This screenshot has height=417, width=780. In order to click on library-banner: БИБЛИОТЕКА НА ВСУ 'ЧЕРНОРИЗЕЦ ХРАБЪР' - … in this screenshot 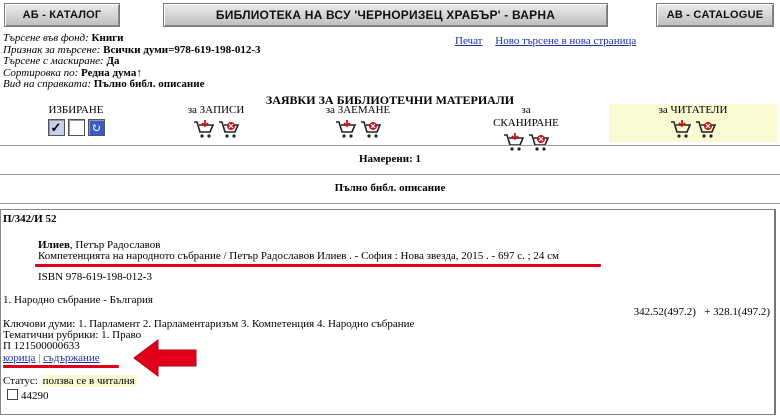, I will do `click(385, 15)`.